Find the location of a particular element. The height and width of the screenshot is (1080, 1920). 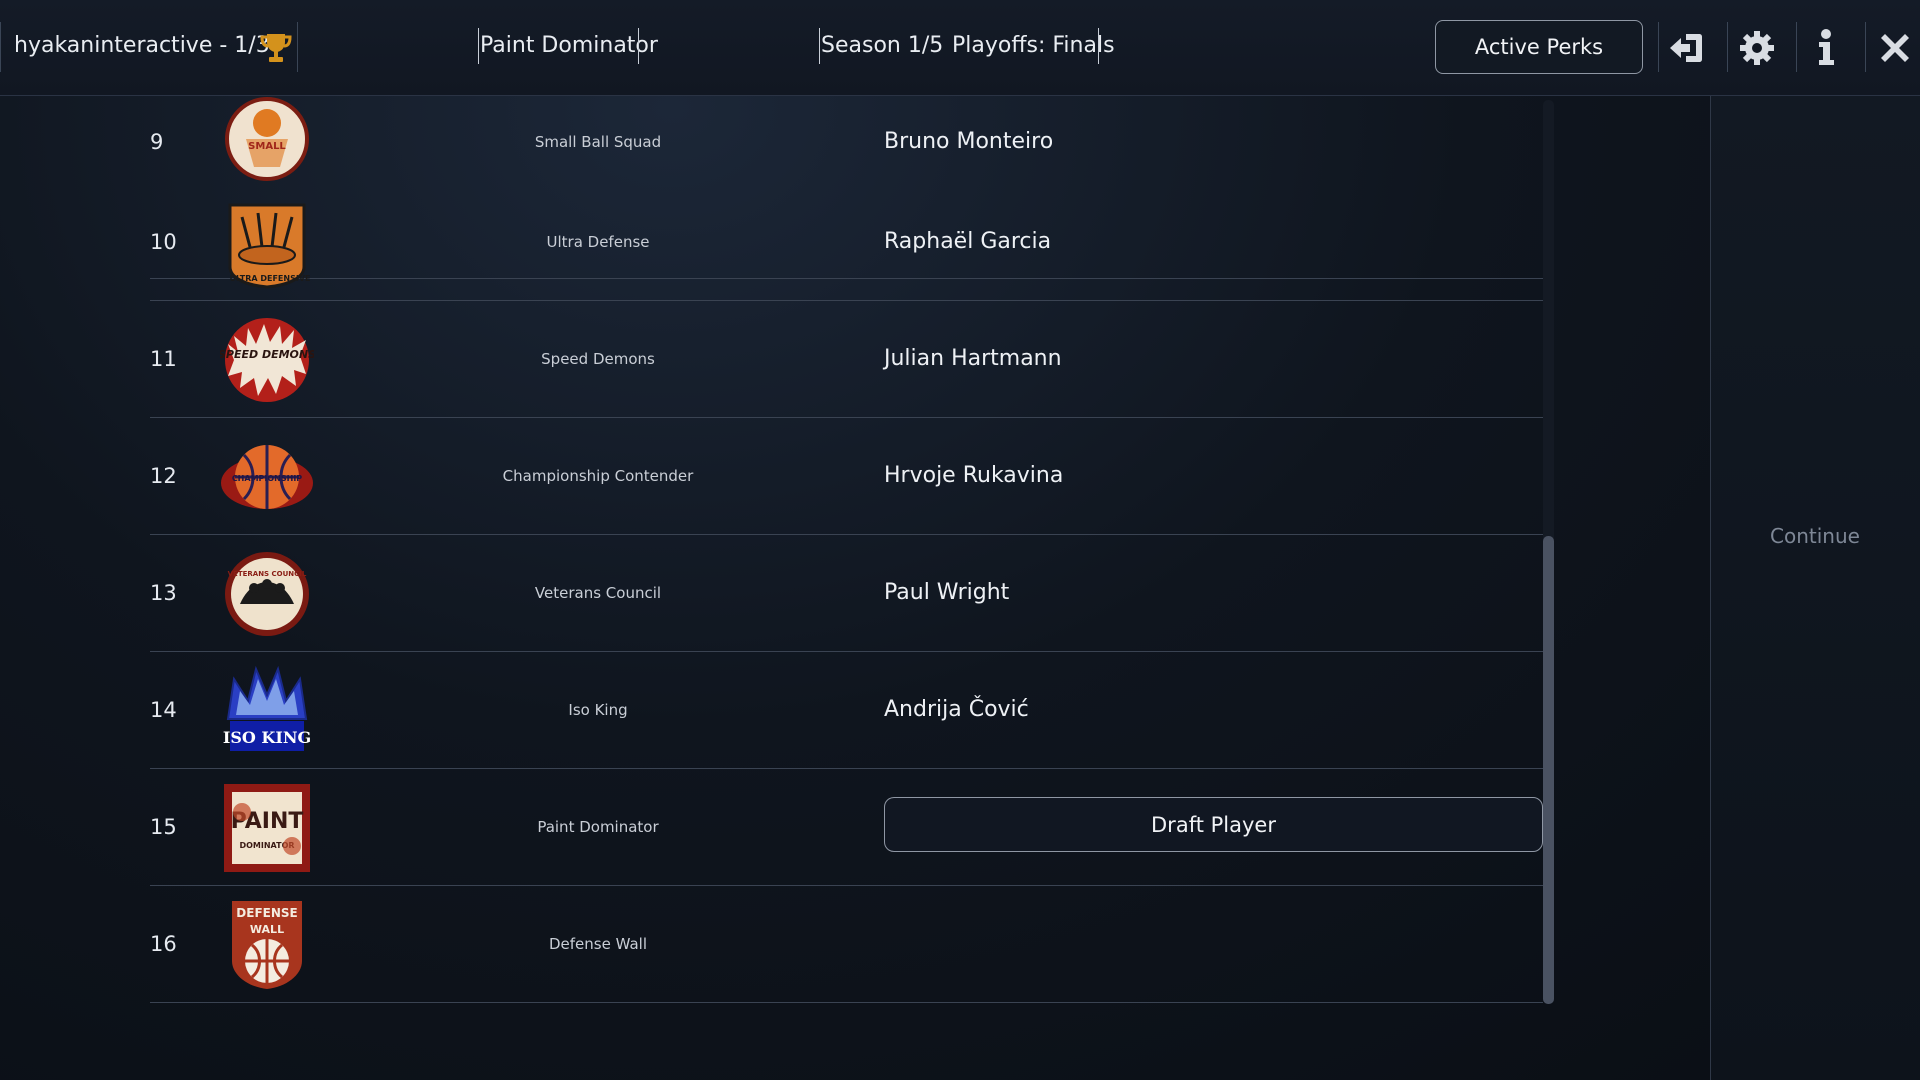

gear-icon is located at coordinates (1757, 48).